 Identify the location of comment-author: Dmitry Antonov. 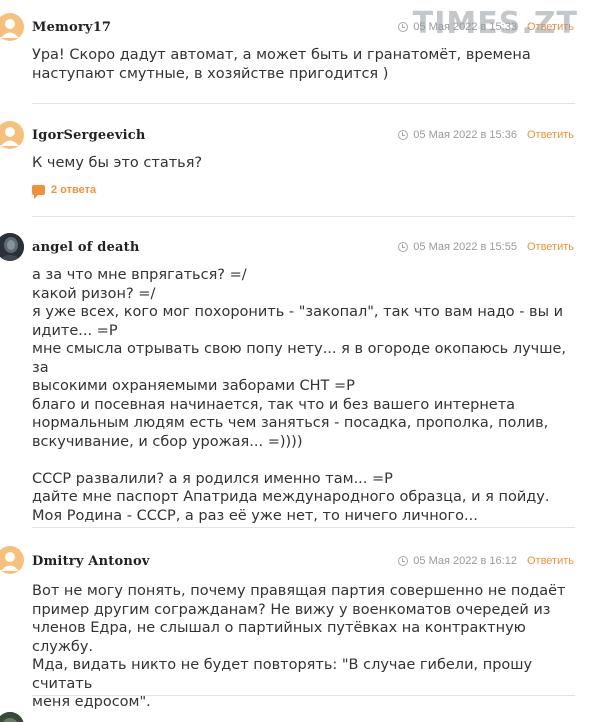
(91, 561).